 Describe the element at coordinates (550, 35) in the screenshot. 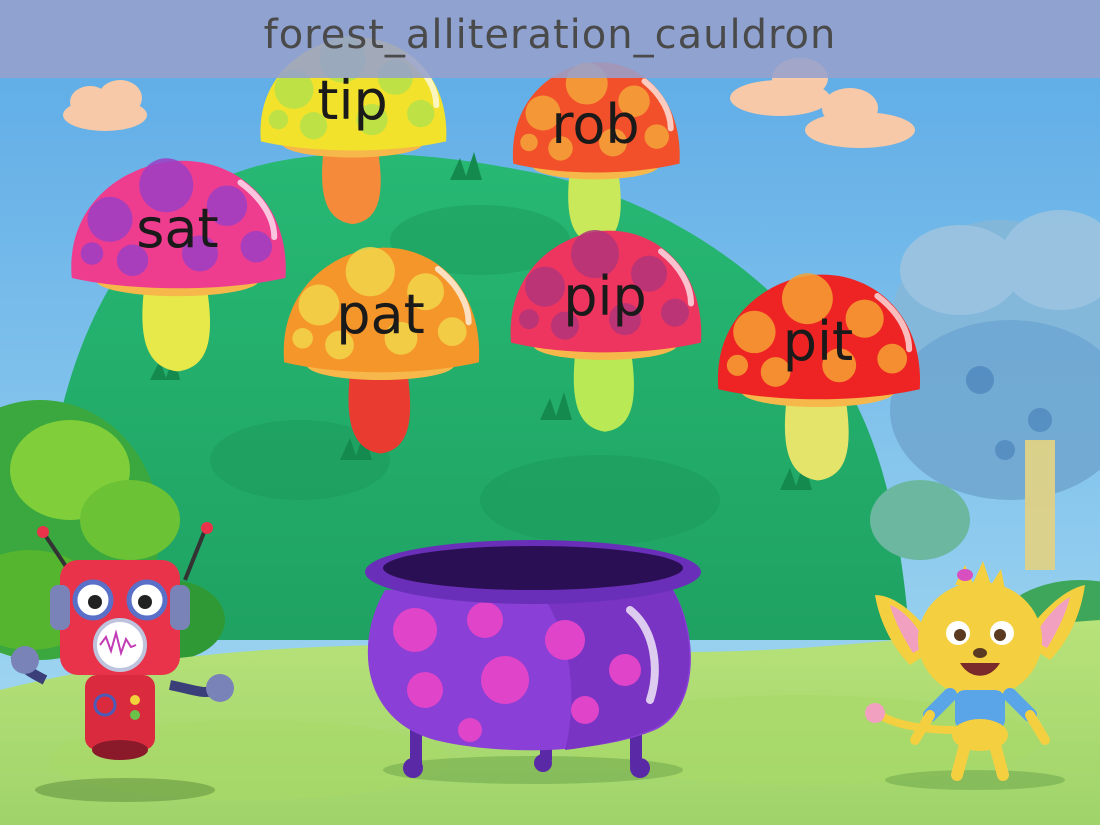

I see `game-title: forest_alliteration_cauldron` at that location.